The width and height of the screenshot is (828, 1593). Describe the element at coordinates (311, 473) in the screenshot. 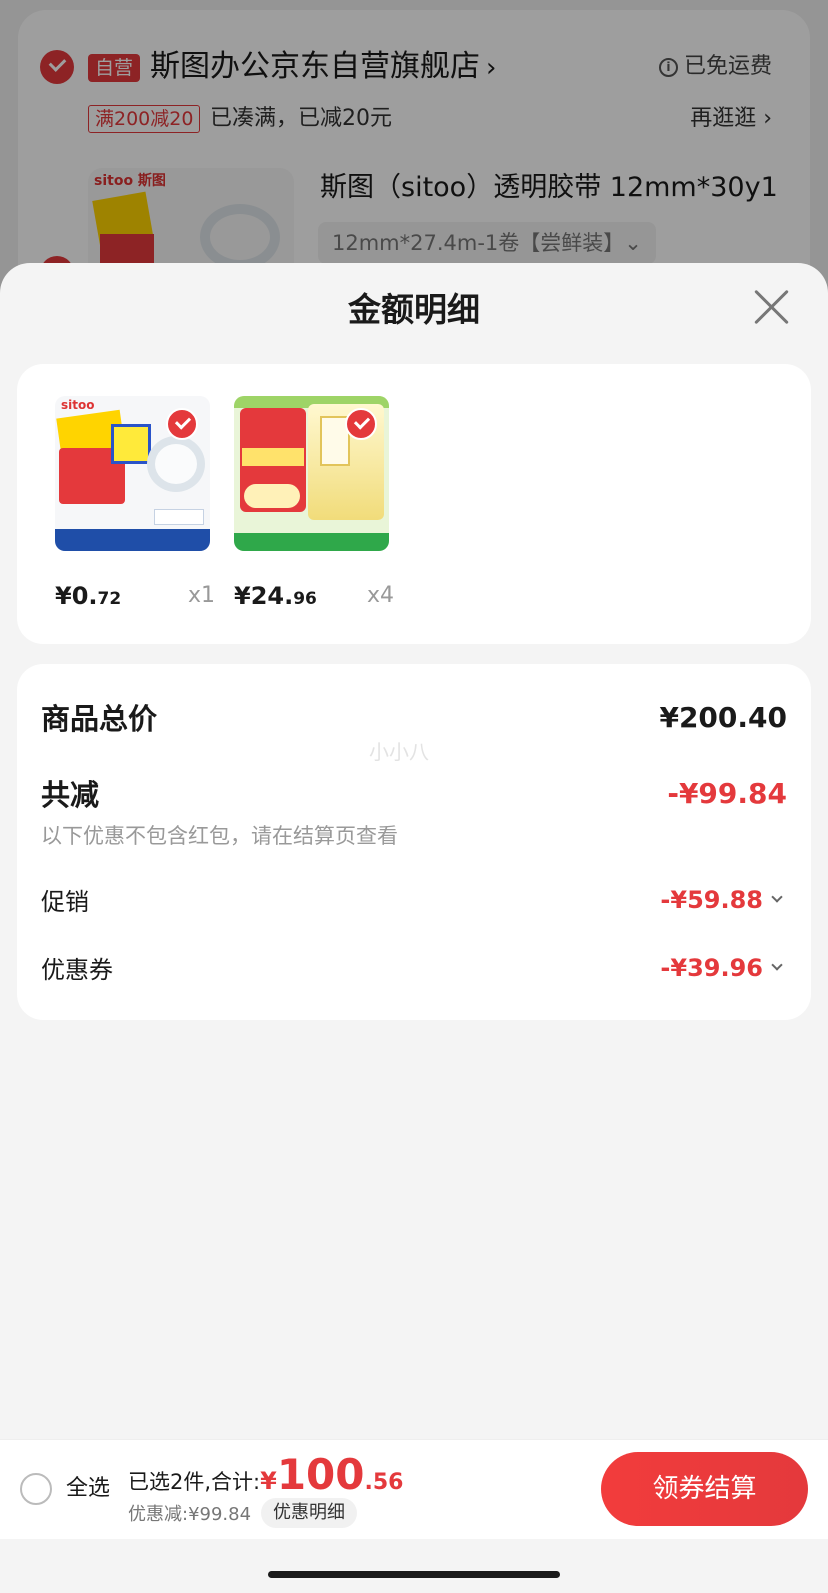

I see `rice-product-image` at that location.